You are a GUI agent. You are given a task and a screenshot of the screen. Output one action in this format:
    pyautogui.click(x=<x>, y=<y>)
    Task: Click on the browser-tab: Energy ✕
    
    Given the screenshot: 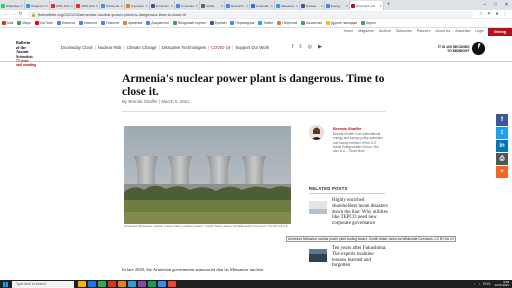 What is the action you would take?
    pyautogui.click(x=337, y=5)
    